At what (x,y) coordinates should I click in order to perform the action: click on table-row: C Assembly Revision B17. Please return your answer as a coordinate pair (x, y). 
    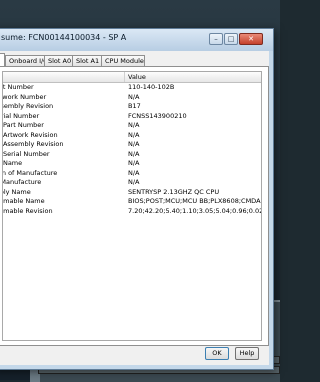
    Looking at the image, I should click on (132, 107).